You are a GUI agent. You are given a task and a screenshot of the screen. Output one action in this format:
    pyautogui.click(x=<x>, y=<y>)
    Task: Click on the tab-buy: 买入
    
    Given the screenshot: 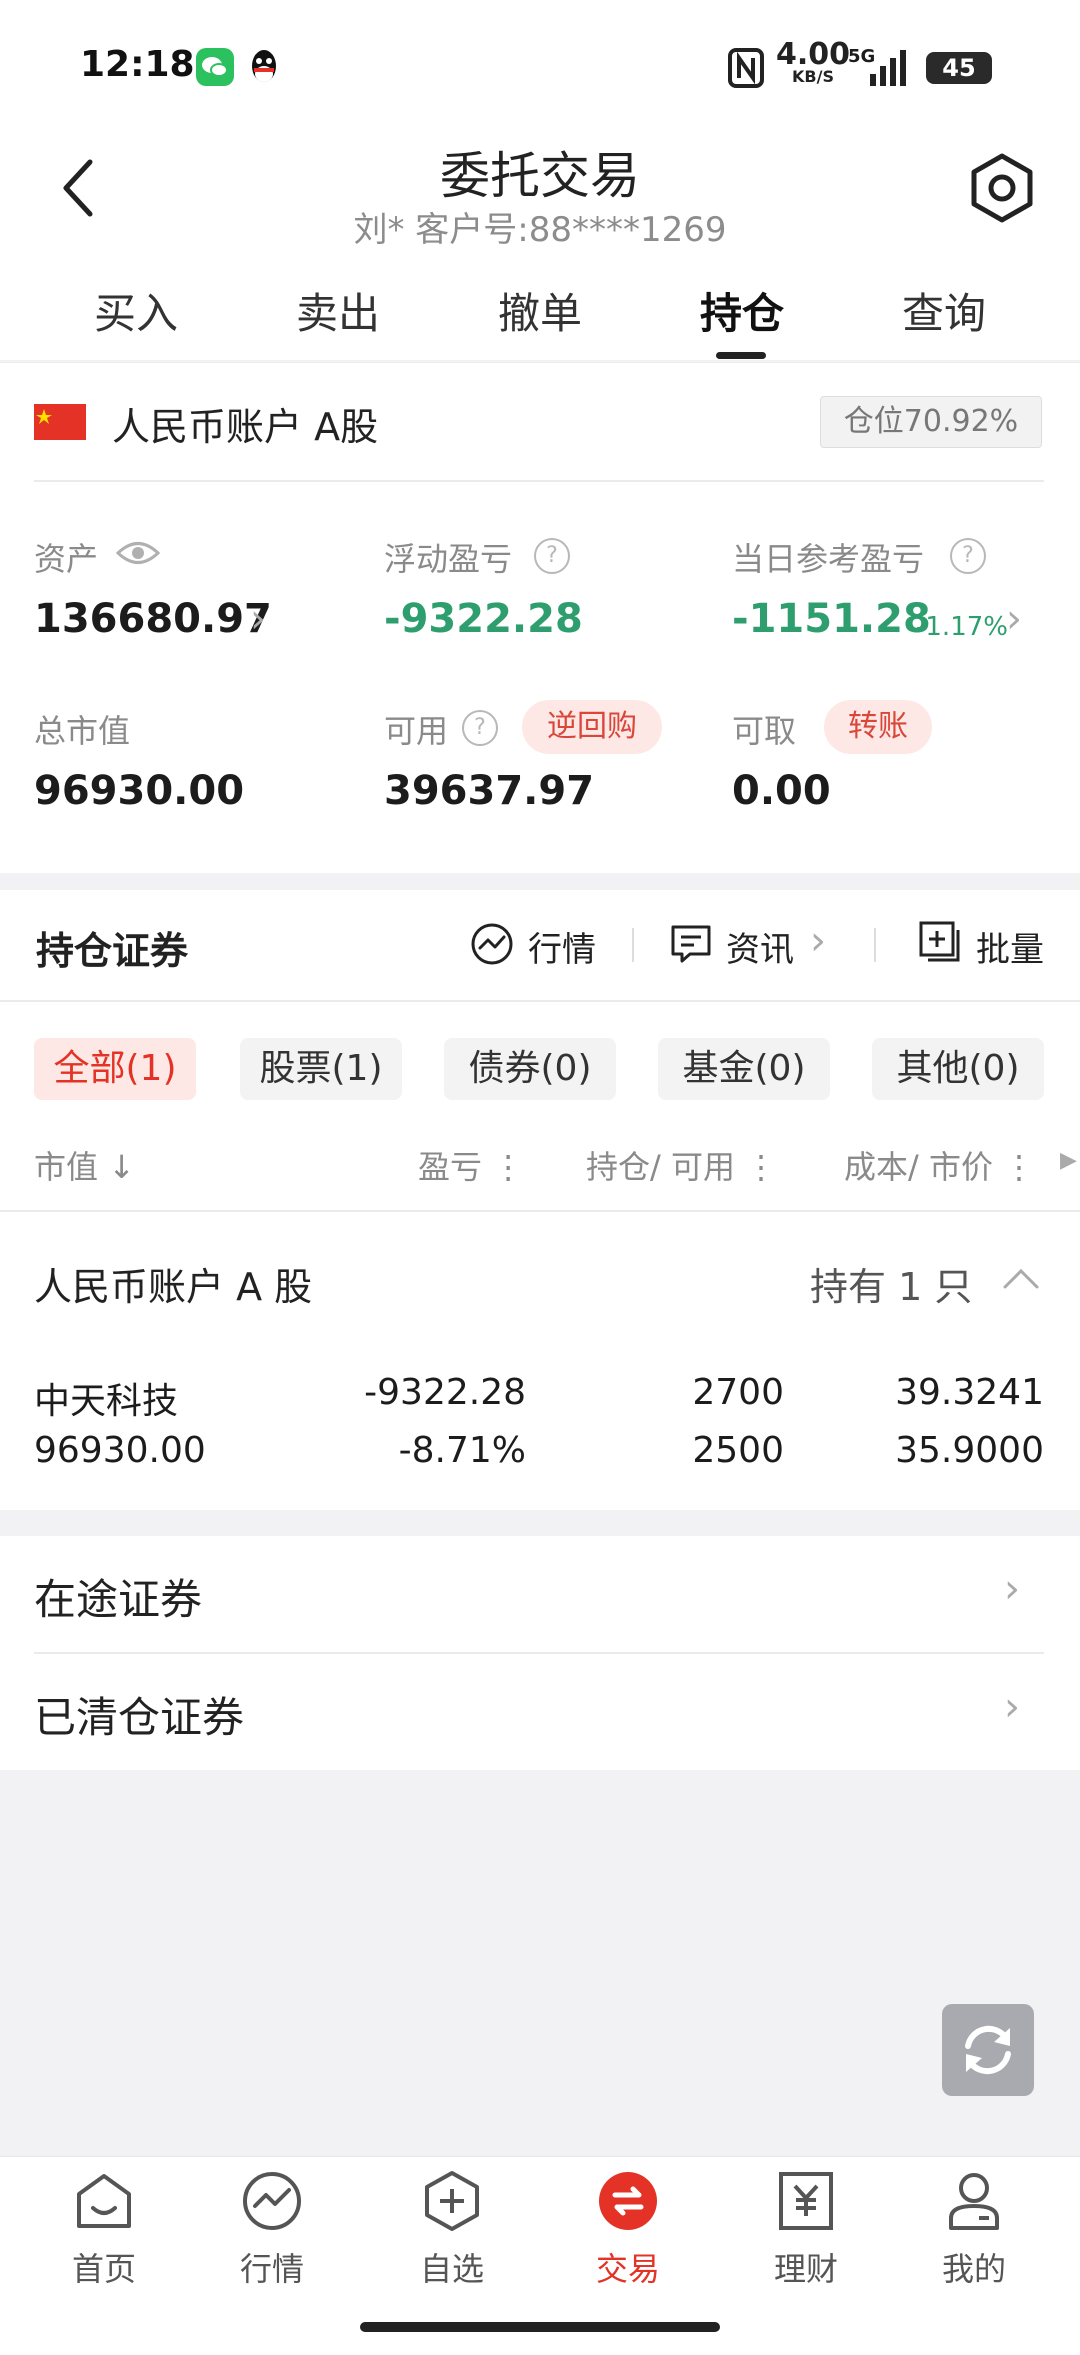 What is the action you would take?
    pyautogui.click(x=136, y=310)
    